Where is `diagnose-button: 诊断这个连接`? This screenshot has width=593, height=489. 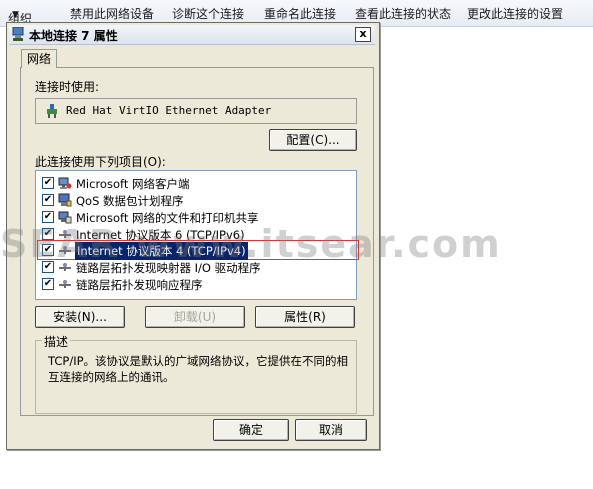
diagnose-button: 诊断这个连接 is located at coordinates (208, 13).